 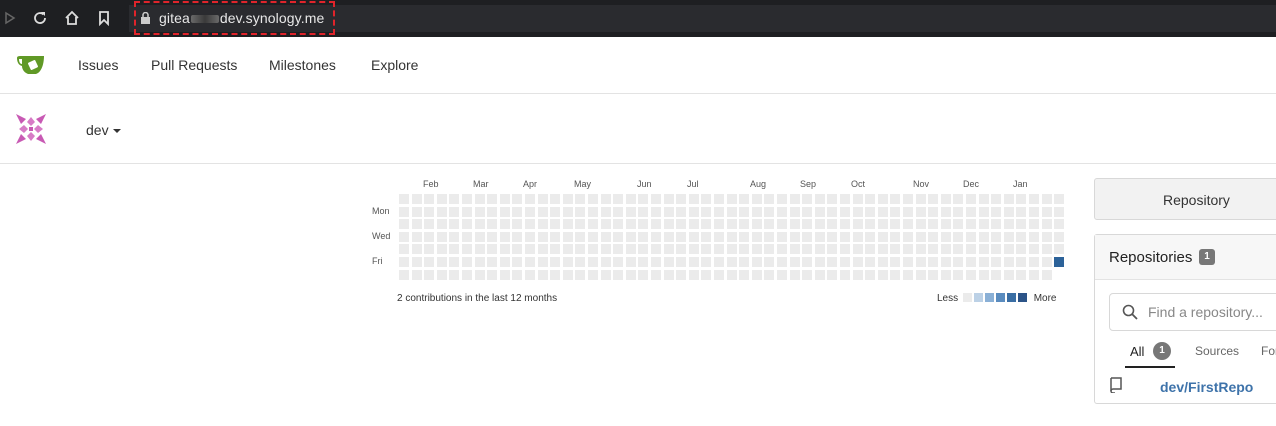 What do you see at coordinates (1211, 312) in the screenshot?
I see `repo-search-input` at bounding box center [1211, 312].